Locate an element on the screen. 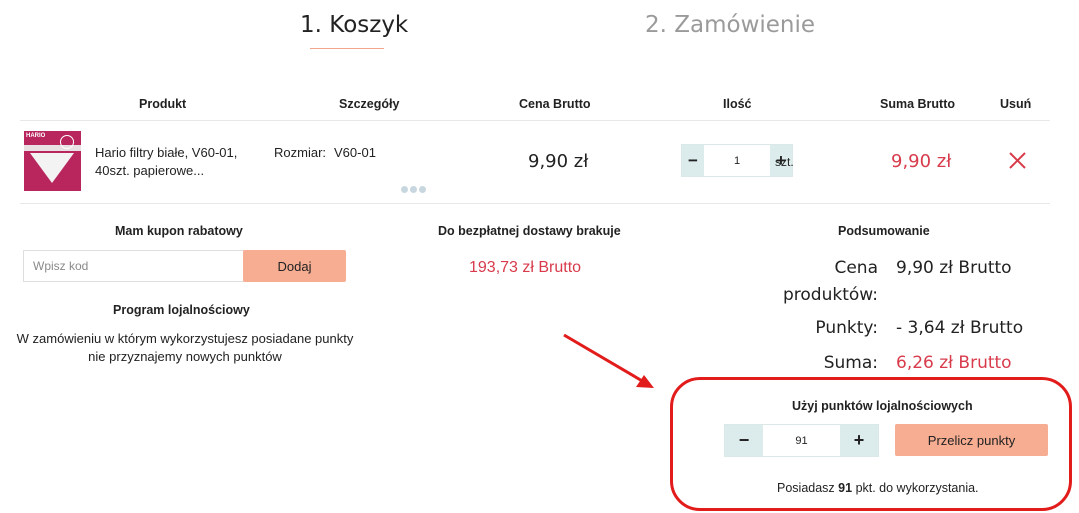 This screenshot has height=513, width=1079. product-details: Rozmiar: V60-01 is located at coordinates (325, 152).